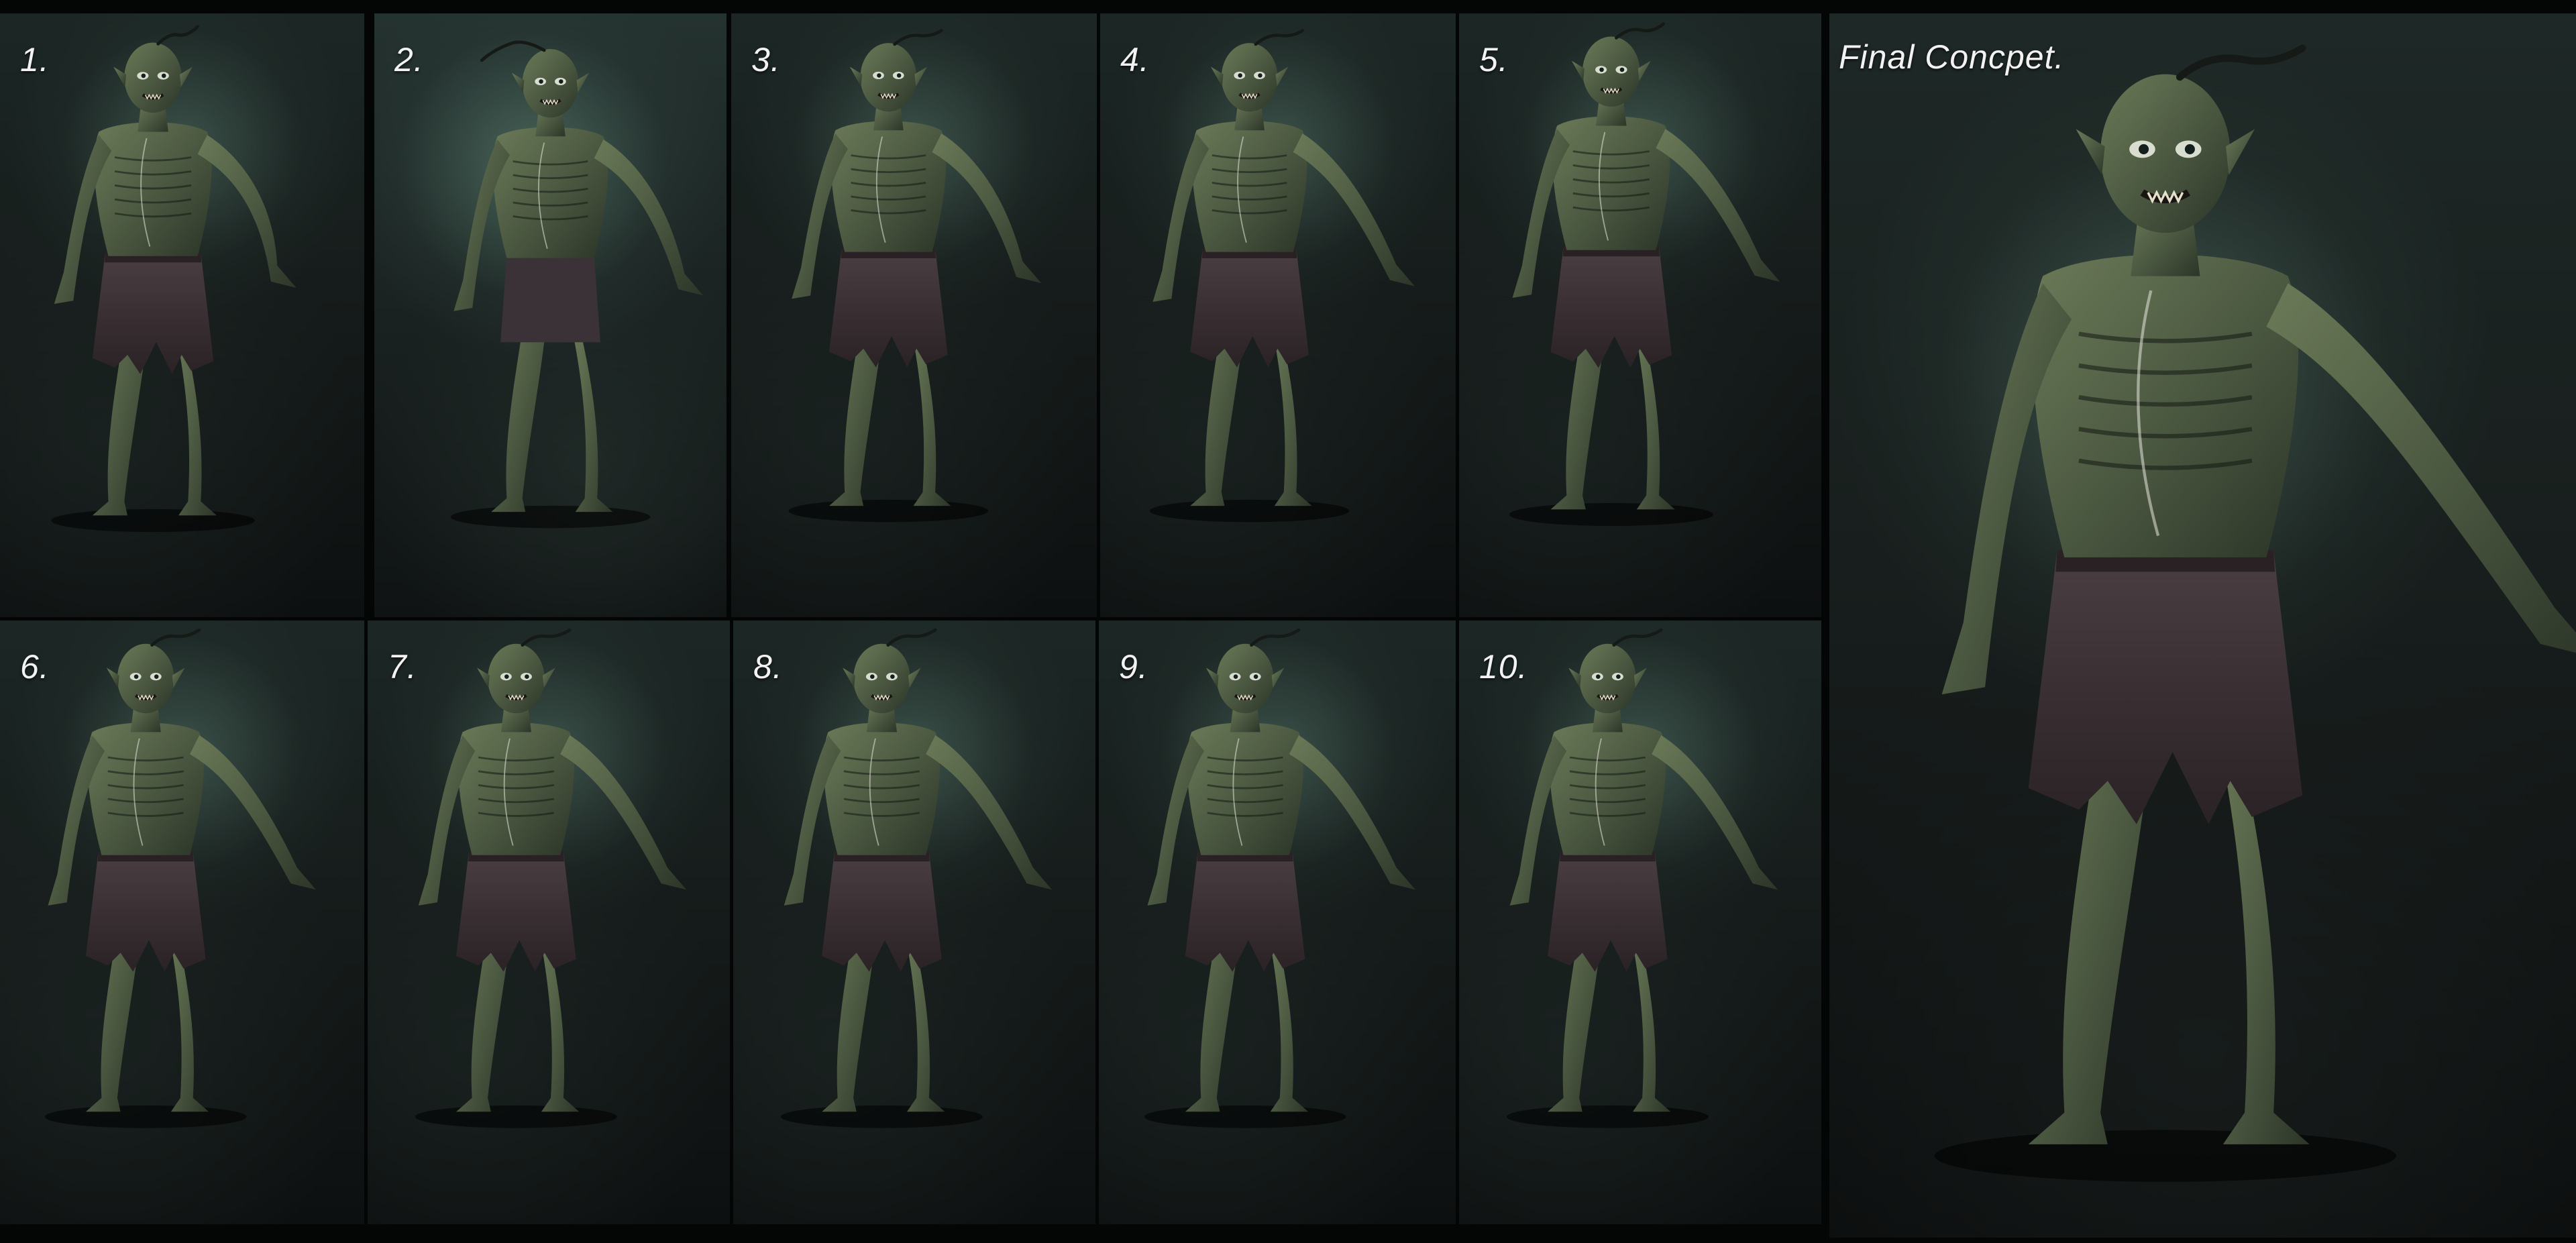 This screenshot has width=2576, height=1243. I want to click on concept-panel-2: 2., so click(550, 315).